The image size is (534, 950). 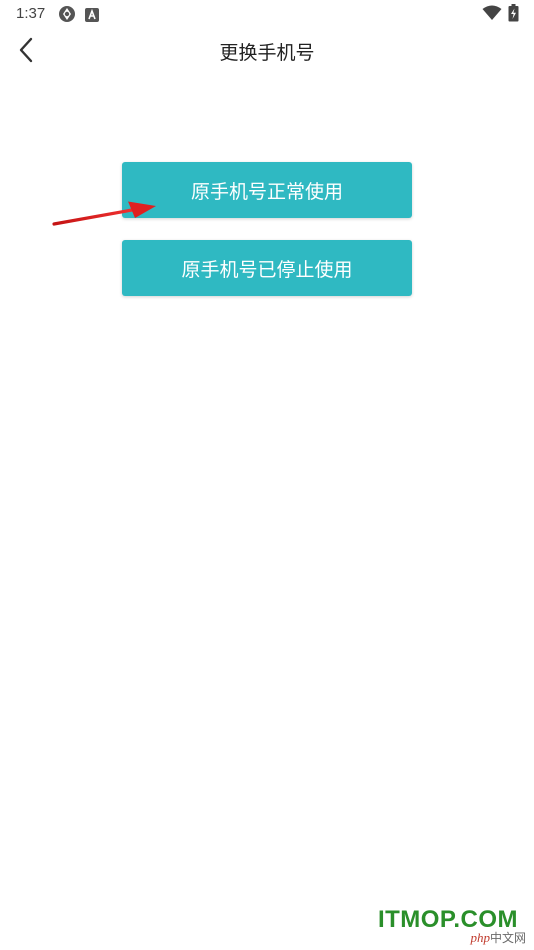 What do you see at coordinates (106, 216) in the screenshot?
I see `annotation-arrow-icon` at bounding box center [106, 216].